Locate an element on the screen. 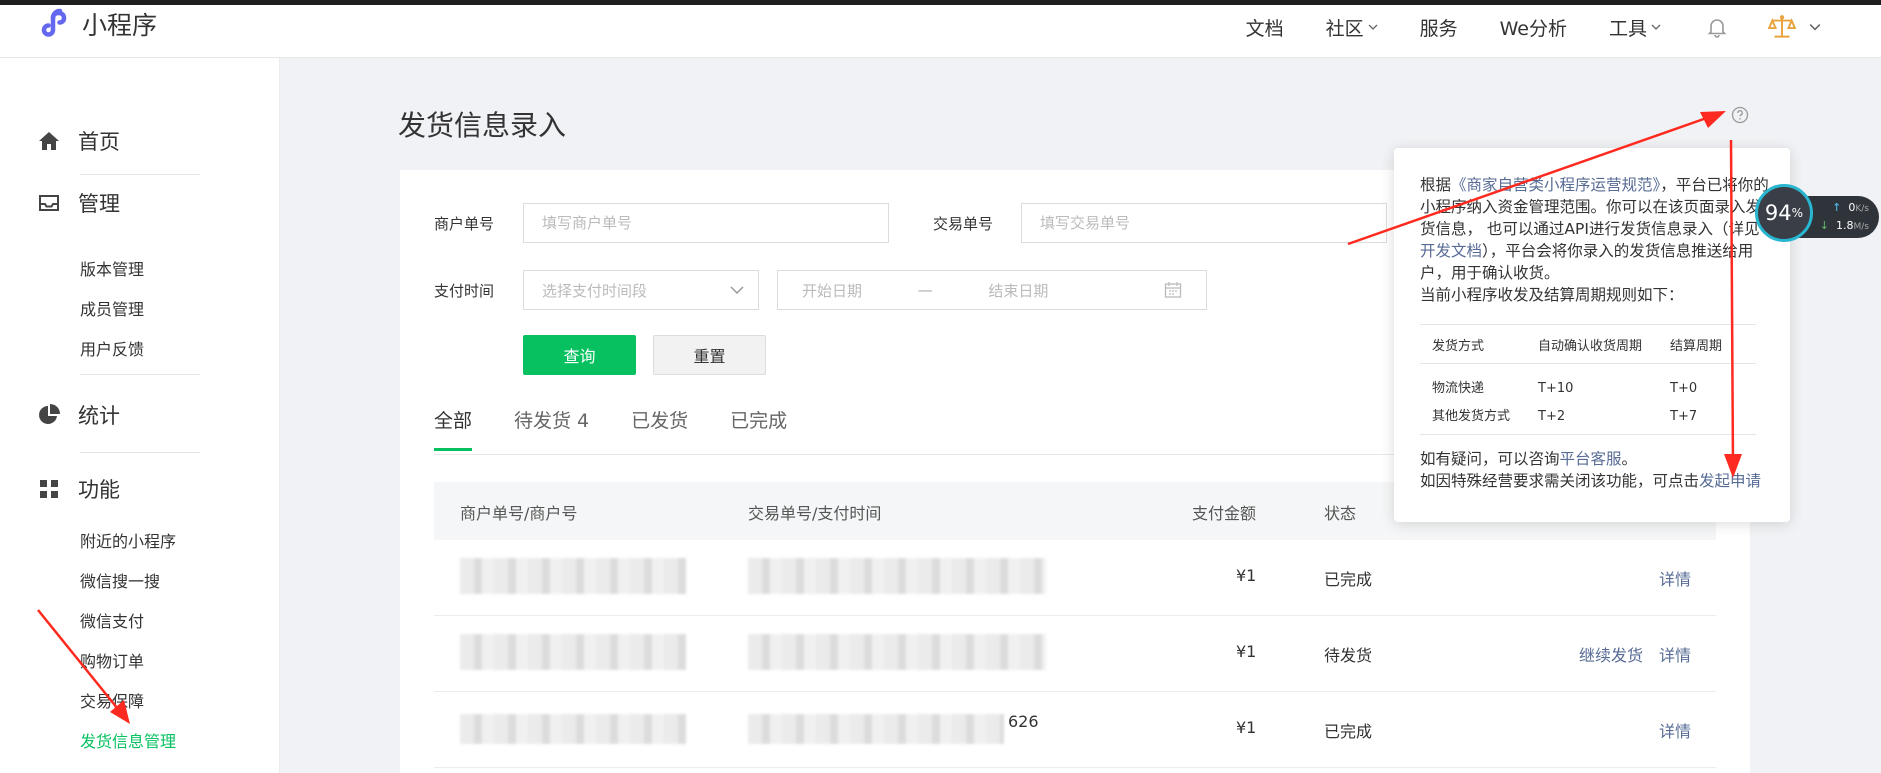  close-prefix: 如因特殊经营要求需关闭该功能，可点击 is located at coordinates (1560, 481).